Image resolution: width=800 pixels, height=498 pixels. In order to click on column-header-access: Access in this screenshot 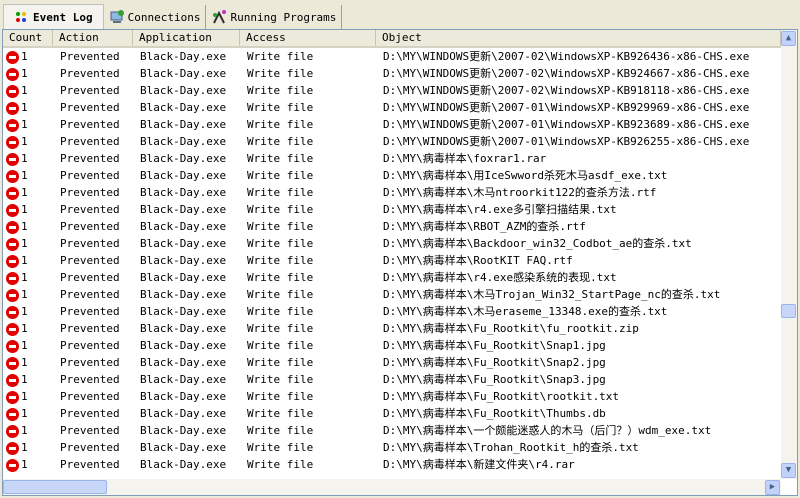, I will do `click(308, 38)`.